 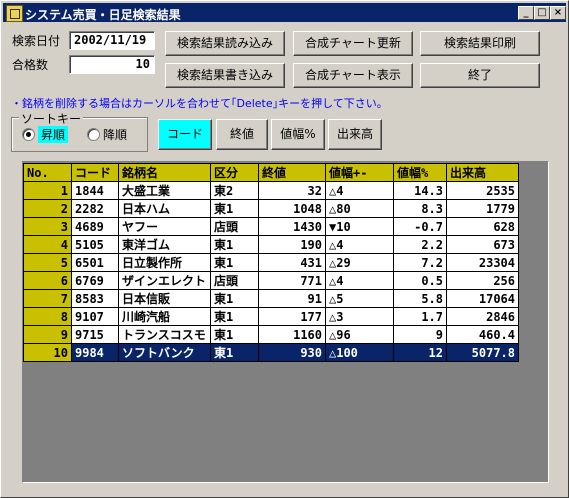 I want to click on table-cell: 5.8, so click(x=420, y=298).